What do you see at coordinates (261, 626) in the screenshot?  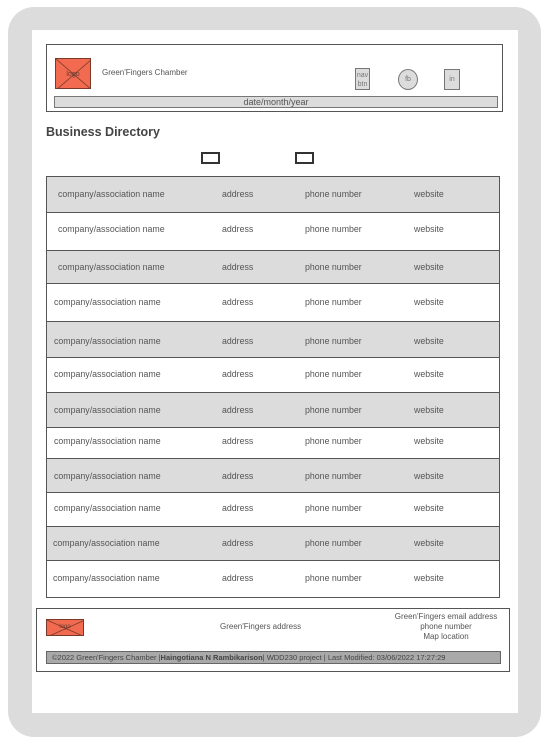 I see `footer-address: Green'Fingers address` at bounding box center [261, 626].